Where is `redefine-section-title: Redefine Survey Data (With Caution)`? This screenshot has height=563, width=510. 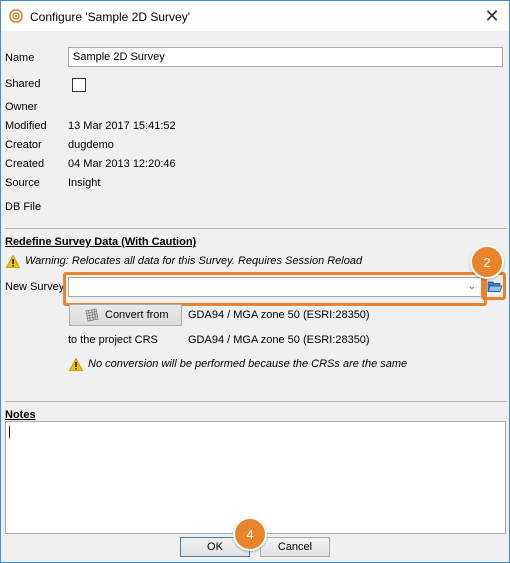 redefine-section-title: Redefine Survey Data (With Caution) is located at coordinates (101, 242).